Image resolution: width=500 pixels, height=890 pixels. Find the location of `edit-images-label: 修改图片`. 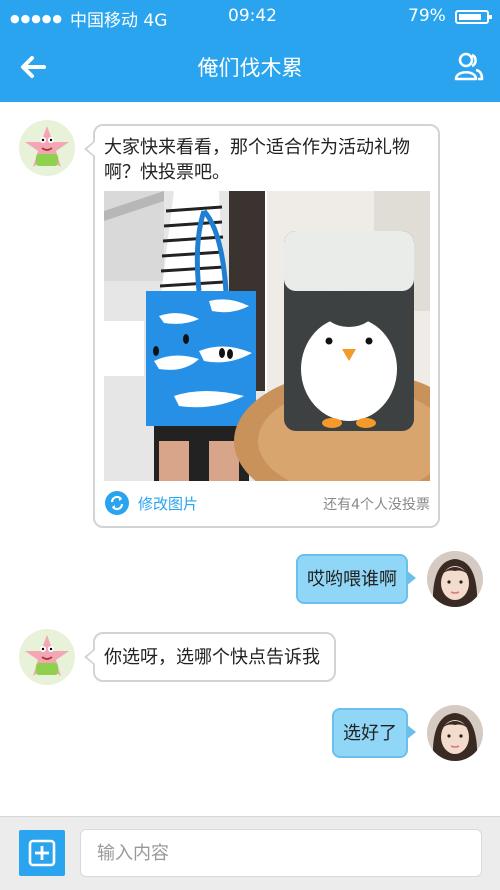

edit-images-label: 修改图片 is located at coordinates (168, 503).